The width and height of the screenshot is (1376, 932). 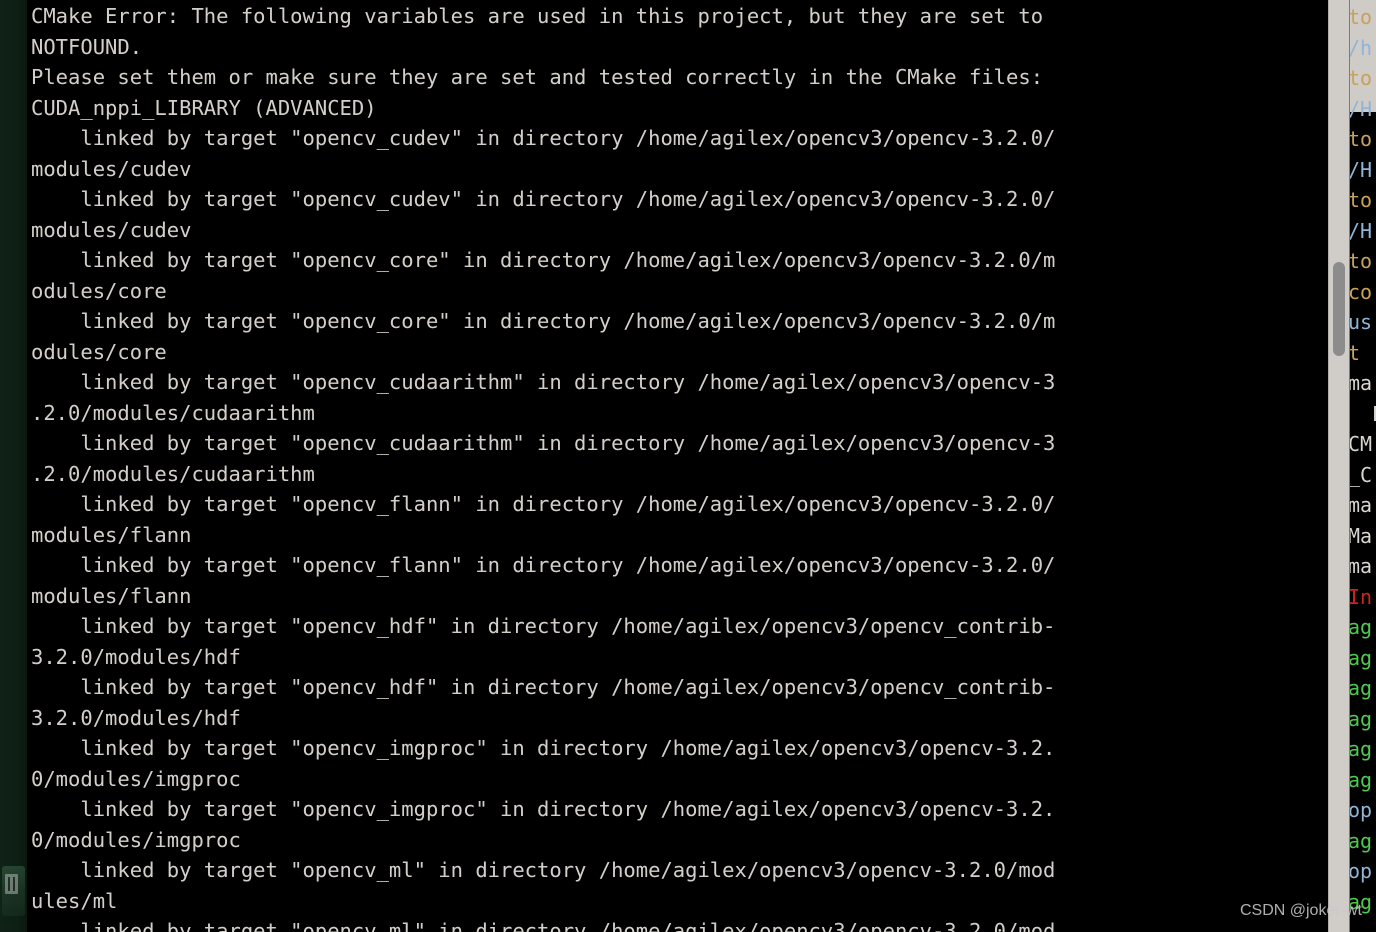 I want to click on background-terminal-line: E, so click(x=1362, y=414).